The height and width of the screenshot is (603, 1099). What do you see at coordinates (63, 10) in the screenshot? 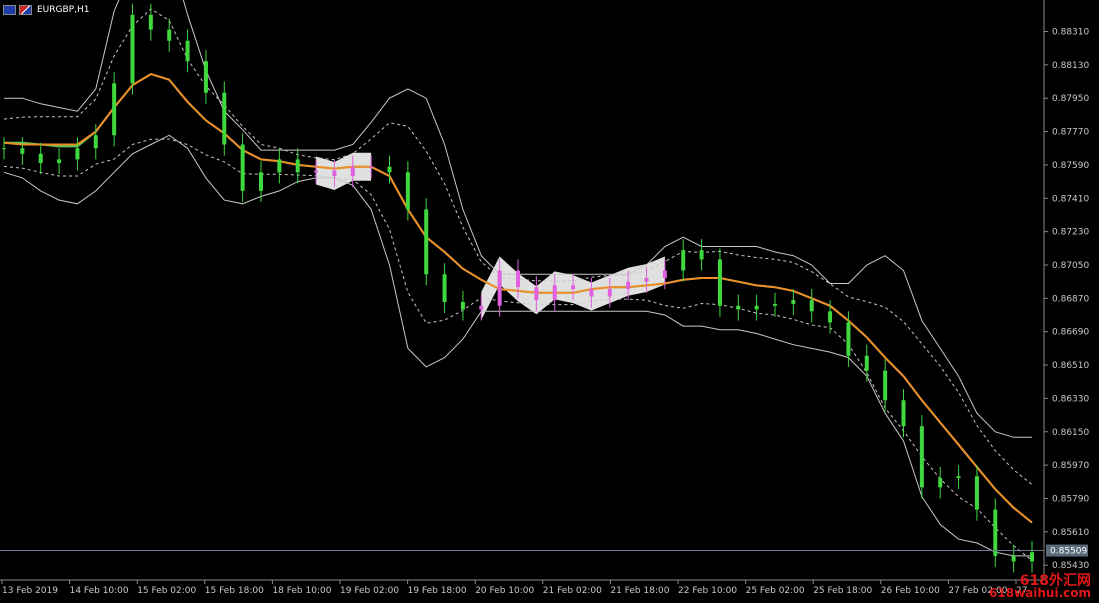
I see `chart-title: EURGBP,H1` at bounding box center [63, 10].